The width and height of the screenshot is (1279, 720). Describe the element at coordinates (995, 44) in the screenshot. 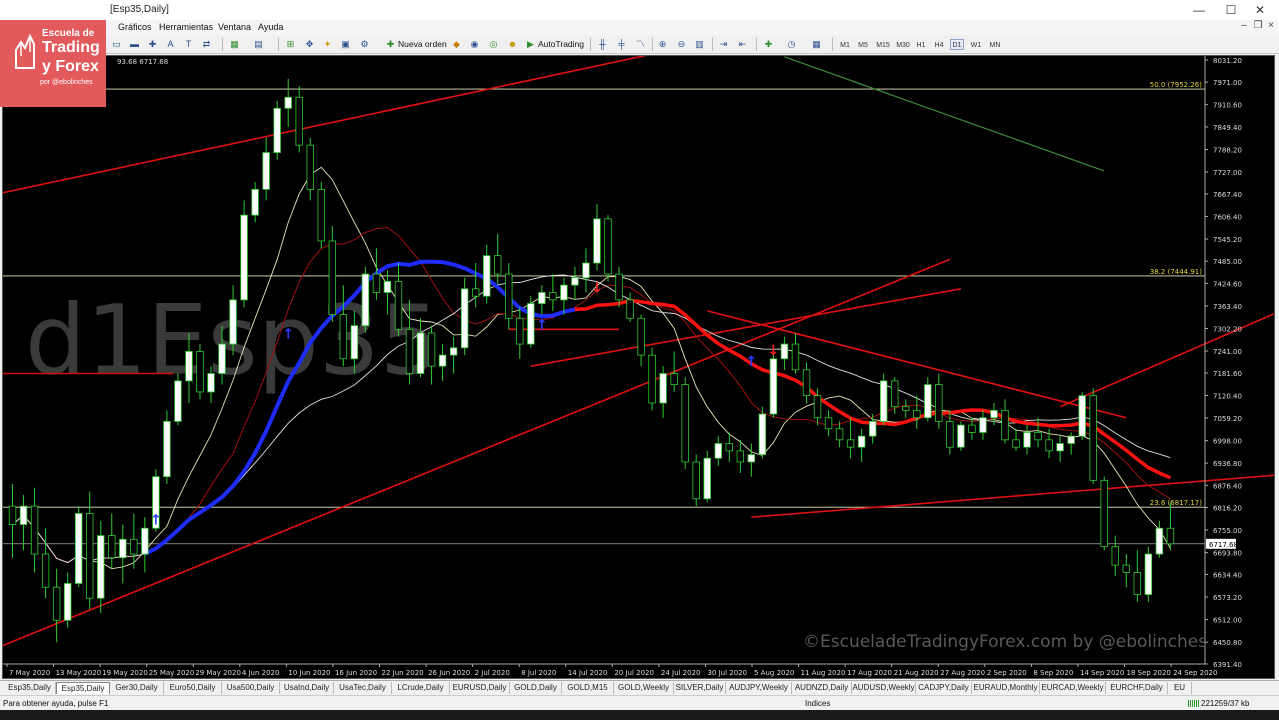

I see `timeframe-mn: MN` at that location.